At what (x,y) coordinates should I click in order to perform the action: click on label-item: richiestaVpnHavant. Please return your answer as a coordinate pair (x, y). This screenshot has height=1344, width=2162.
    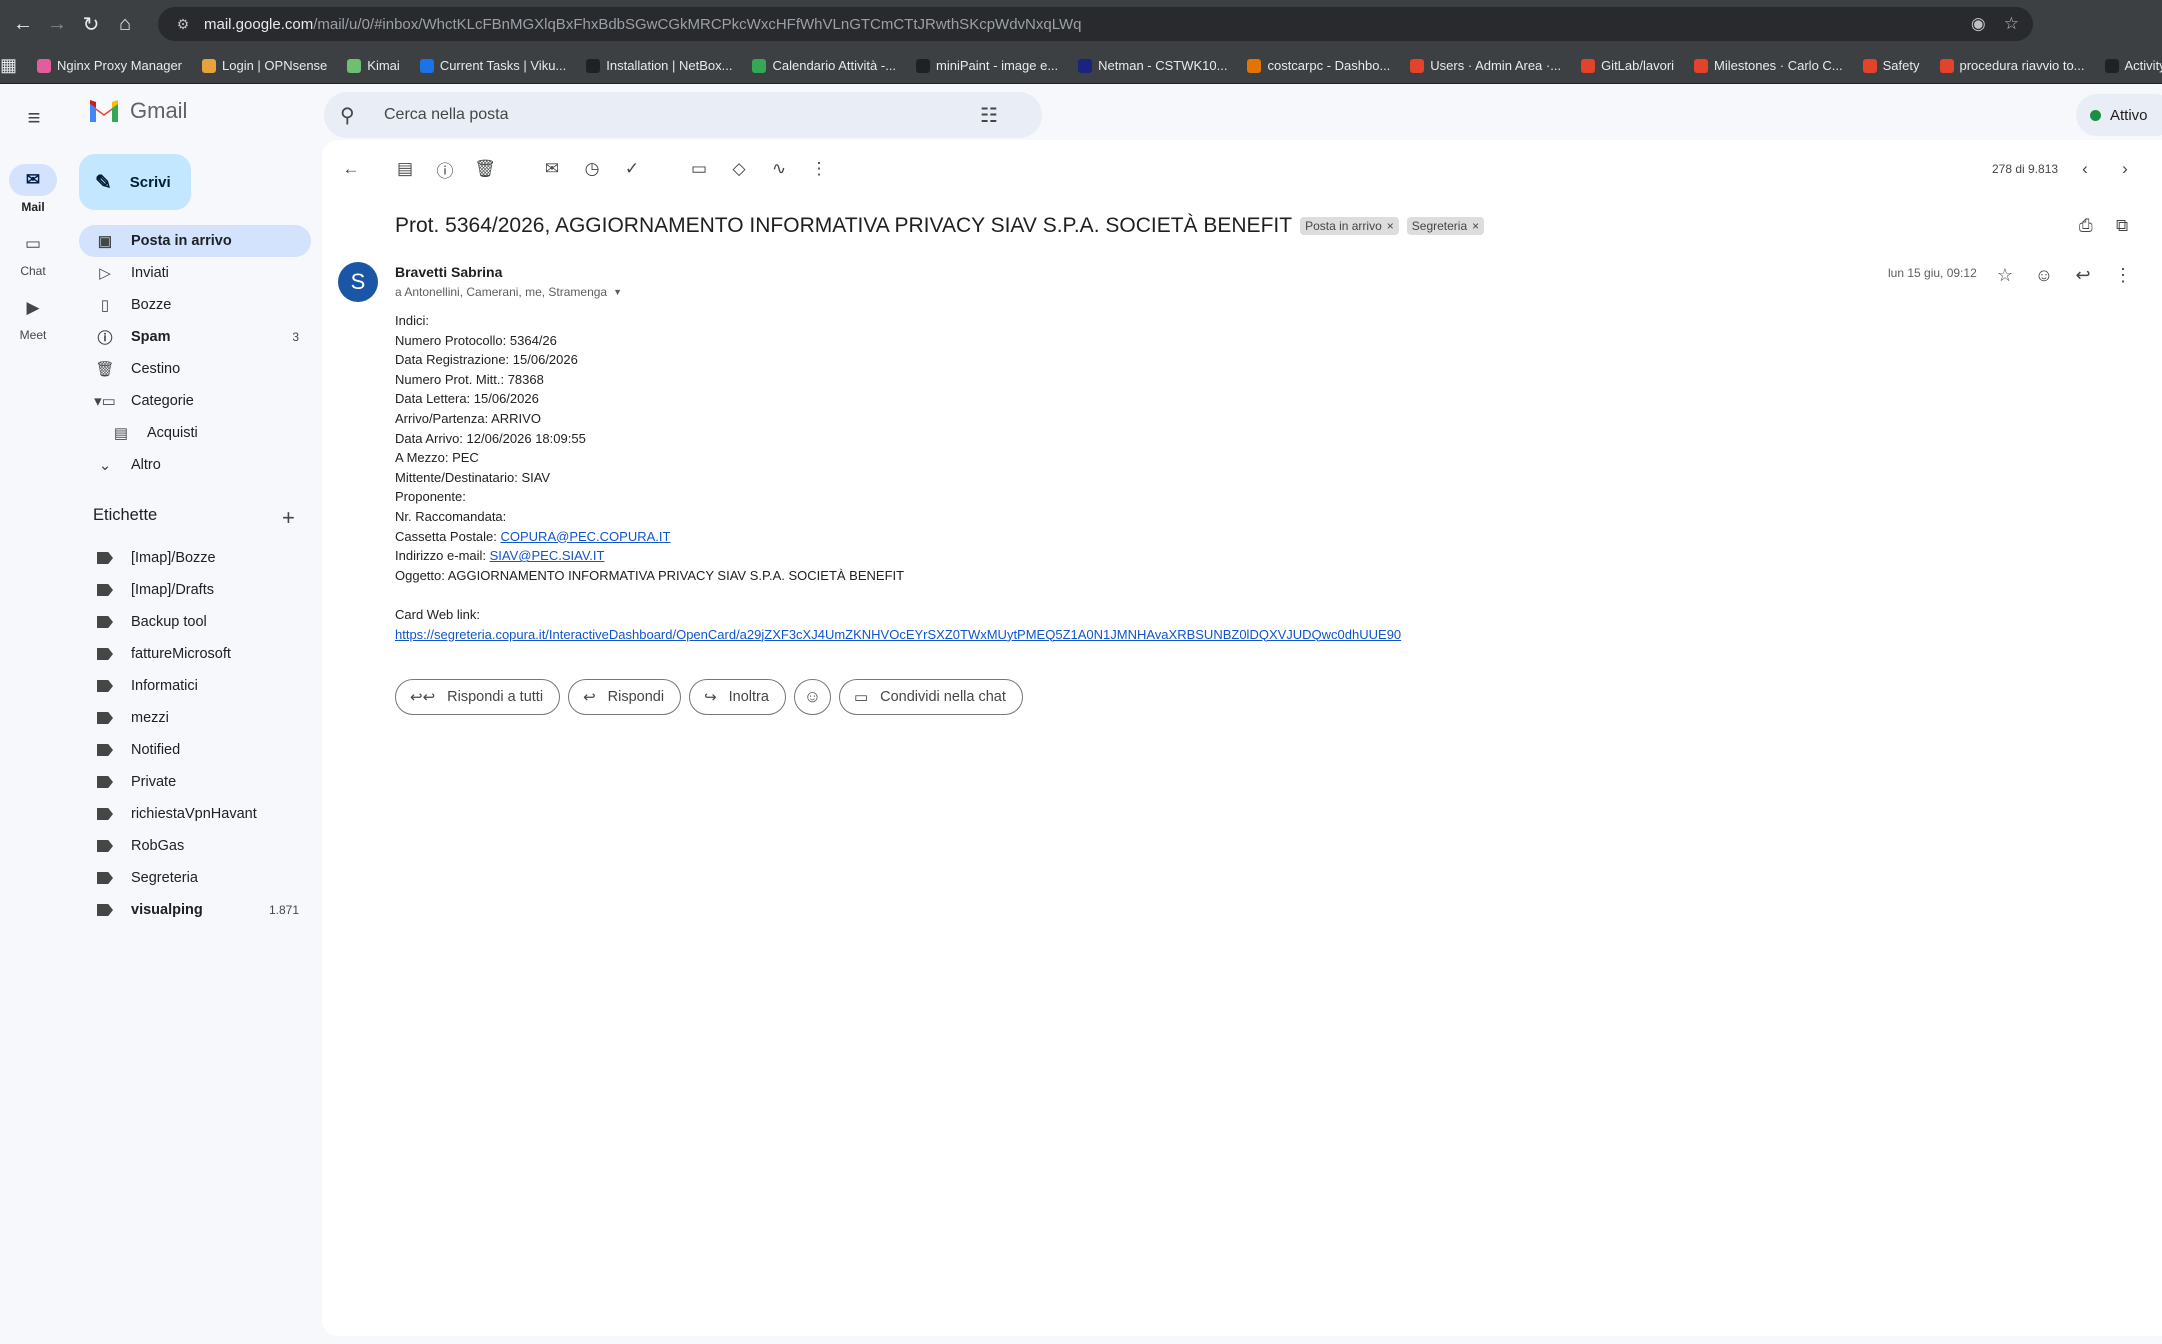
    Looking at the image, I should click on (195, 814).